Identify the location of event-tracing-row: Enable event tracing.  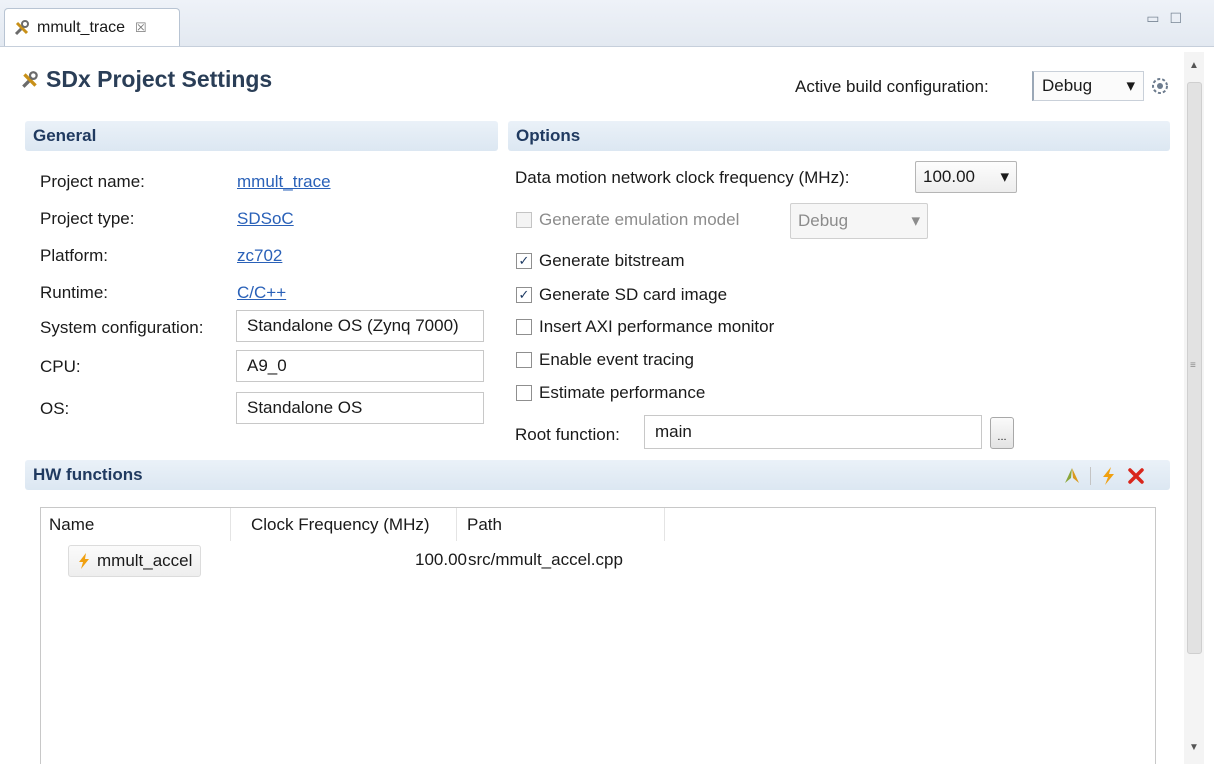
(605, 360).